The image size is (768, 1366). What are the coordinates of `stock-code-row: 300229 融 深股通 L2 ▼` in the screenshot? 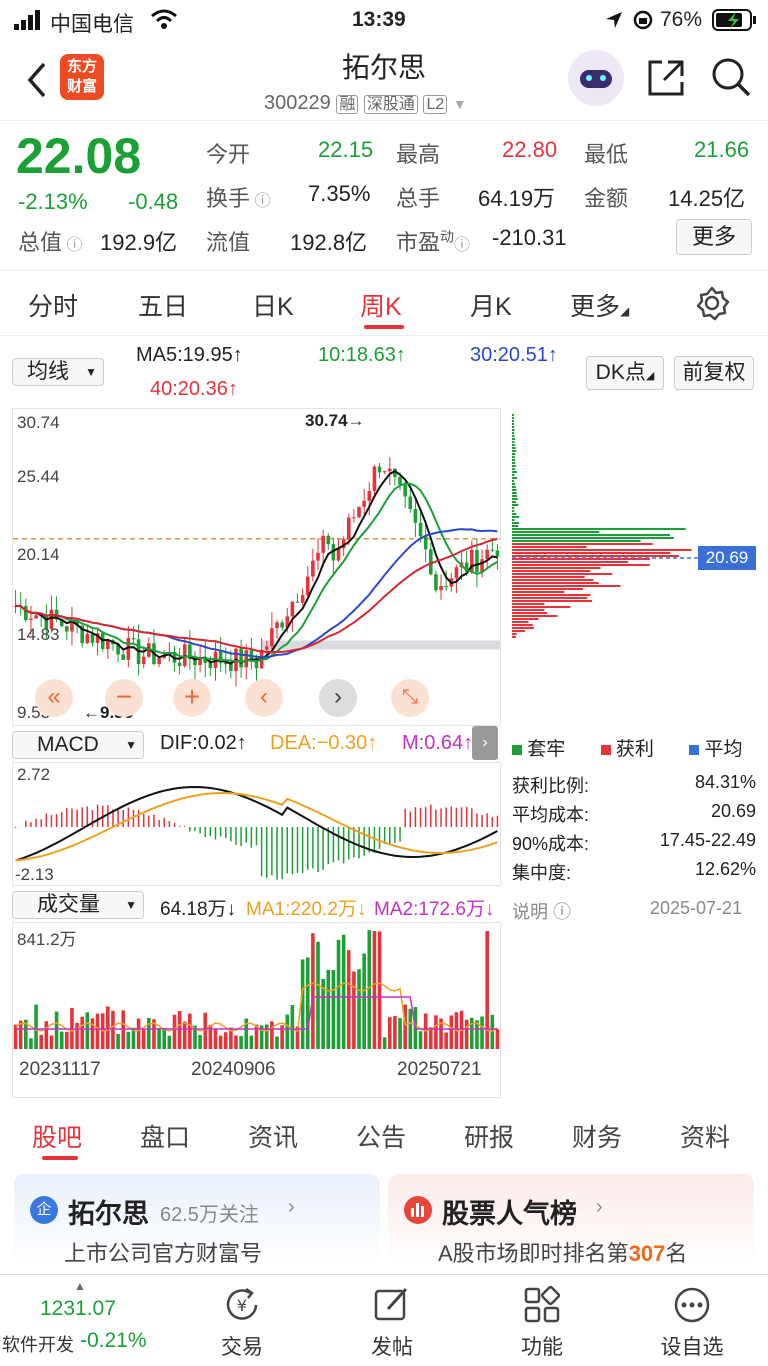 It's located at (365, 102).